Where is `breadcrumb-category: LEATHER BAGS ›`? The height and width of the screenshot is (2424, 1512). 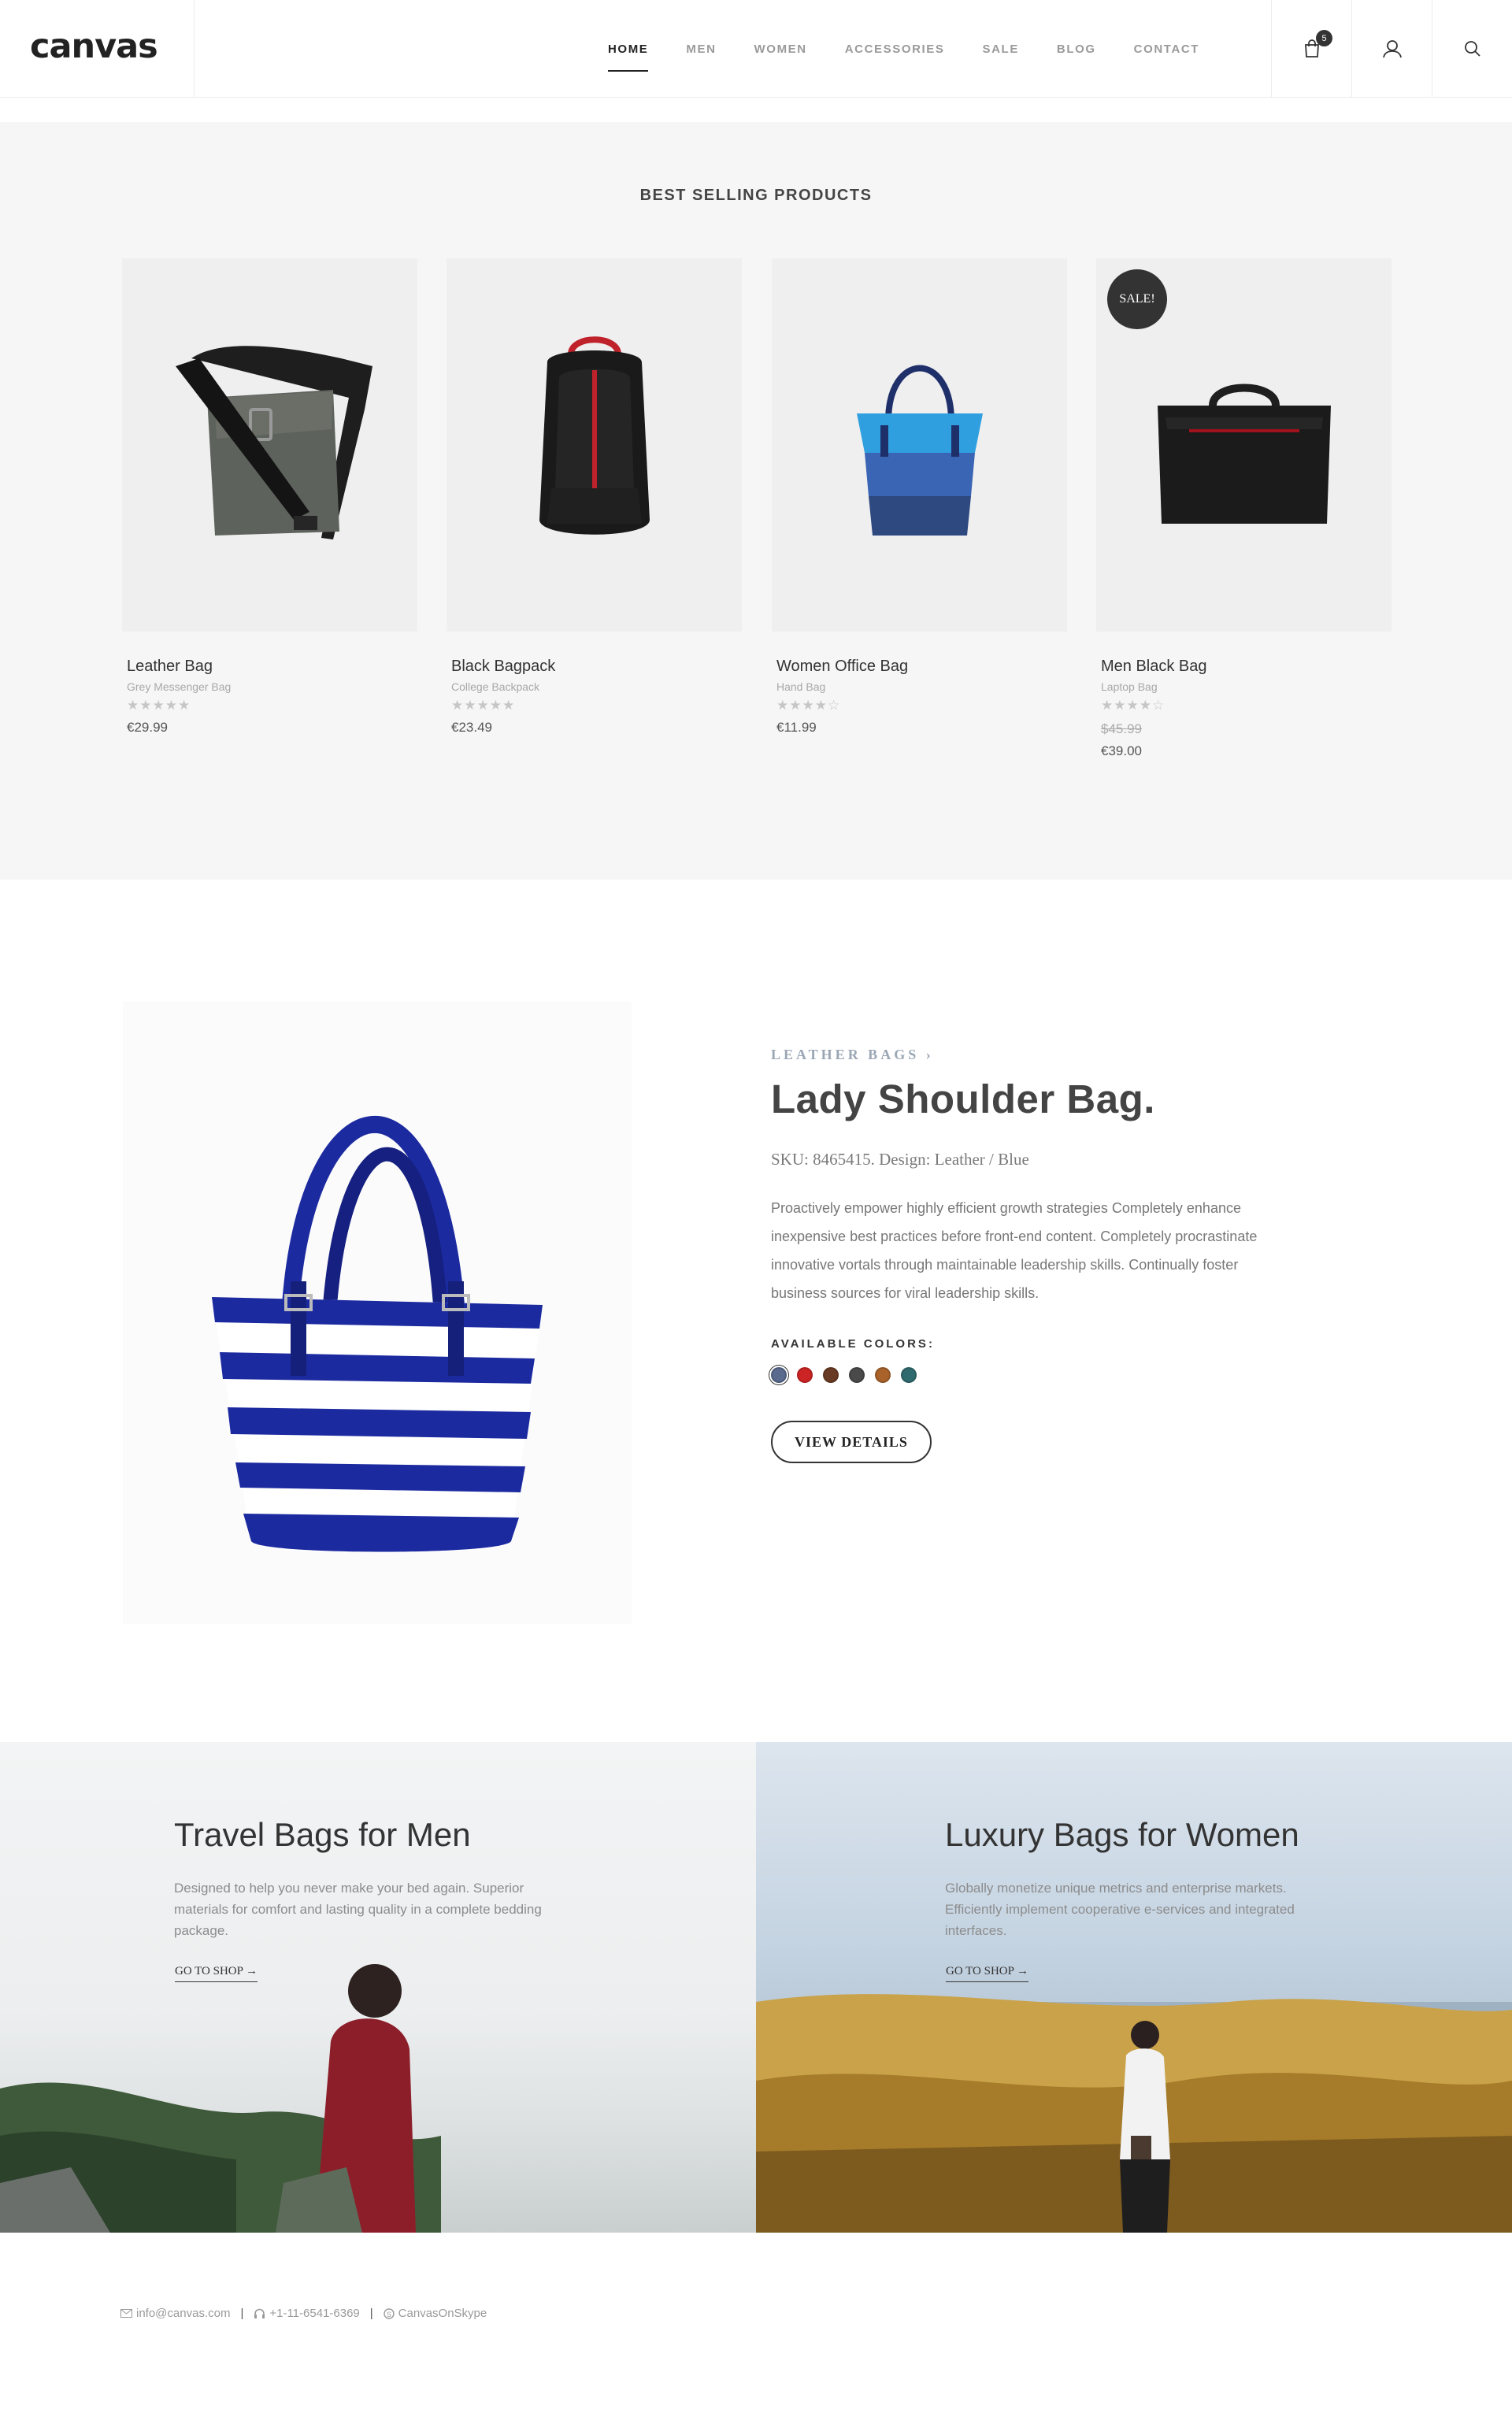
breadcrumb-category: LEATHER BAGS › is located at coordinates (852, 1055).